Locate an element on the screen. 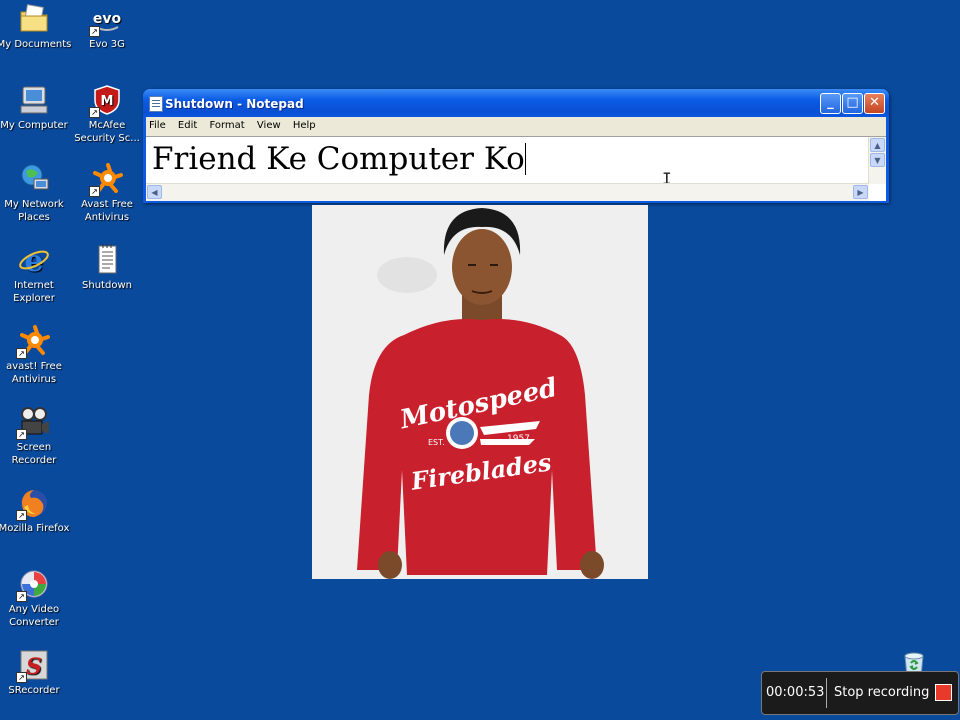 The width and height of the screenshot is (960, 720). shirt-est-text: EST. is located at coordinates (436, 442).